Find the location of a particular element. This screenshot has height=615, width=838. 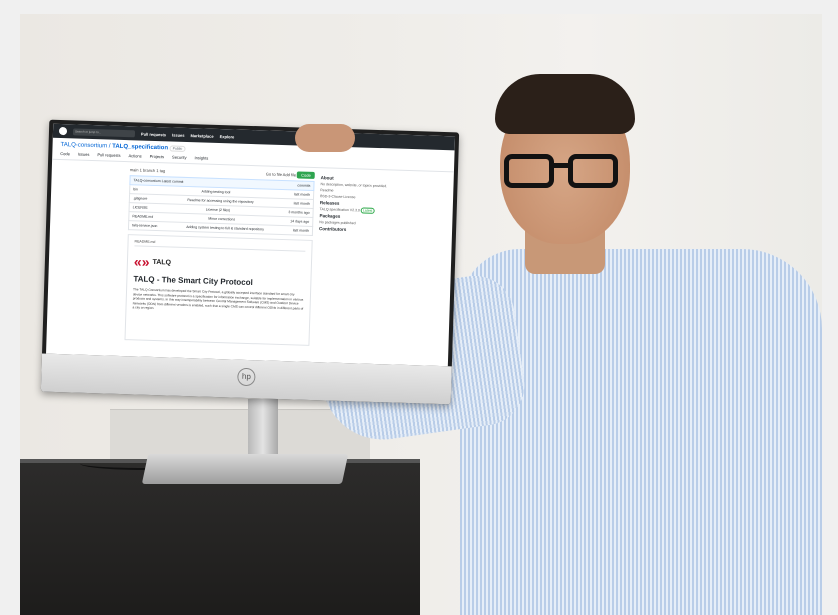

go-to-file-button: Go to file is located at coordinates (274, 174).